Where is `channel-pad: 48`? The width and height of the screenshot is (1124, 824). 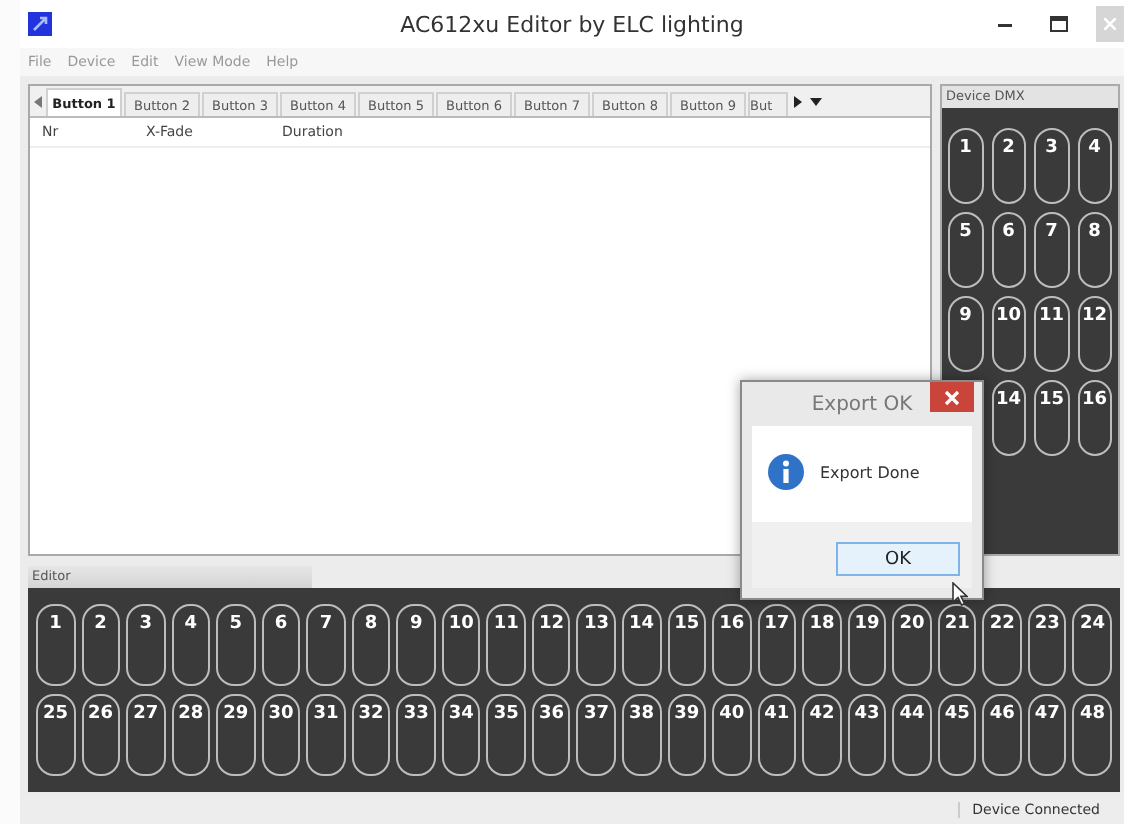 channel-pad: 48 is located at coordinates (1092, 735).